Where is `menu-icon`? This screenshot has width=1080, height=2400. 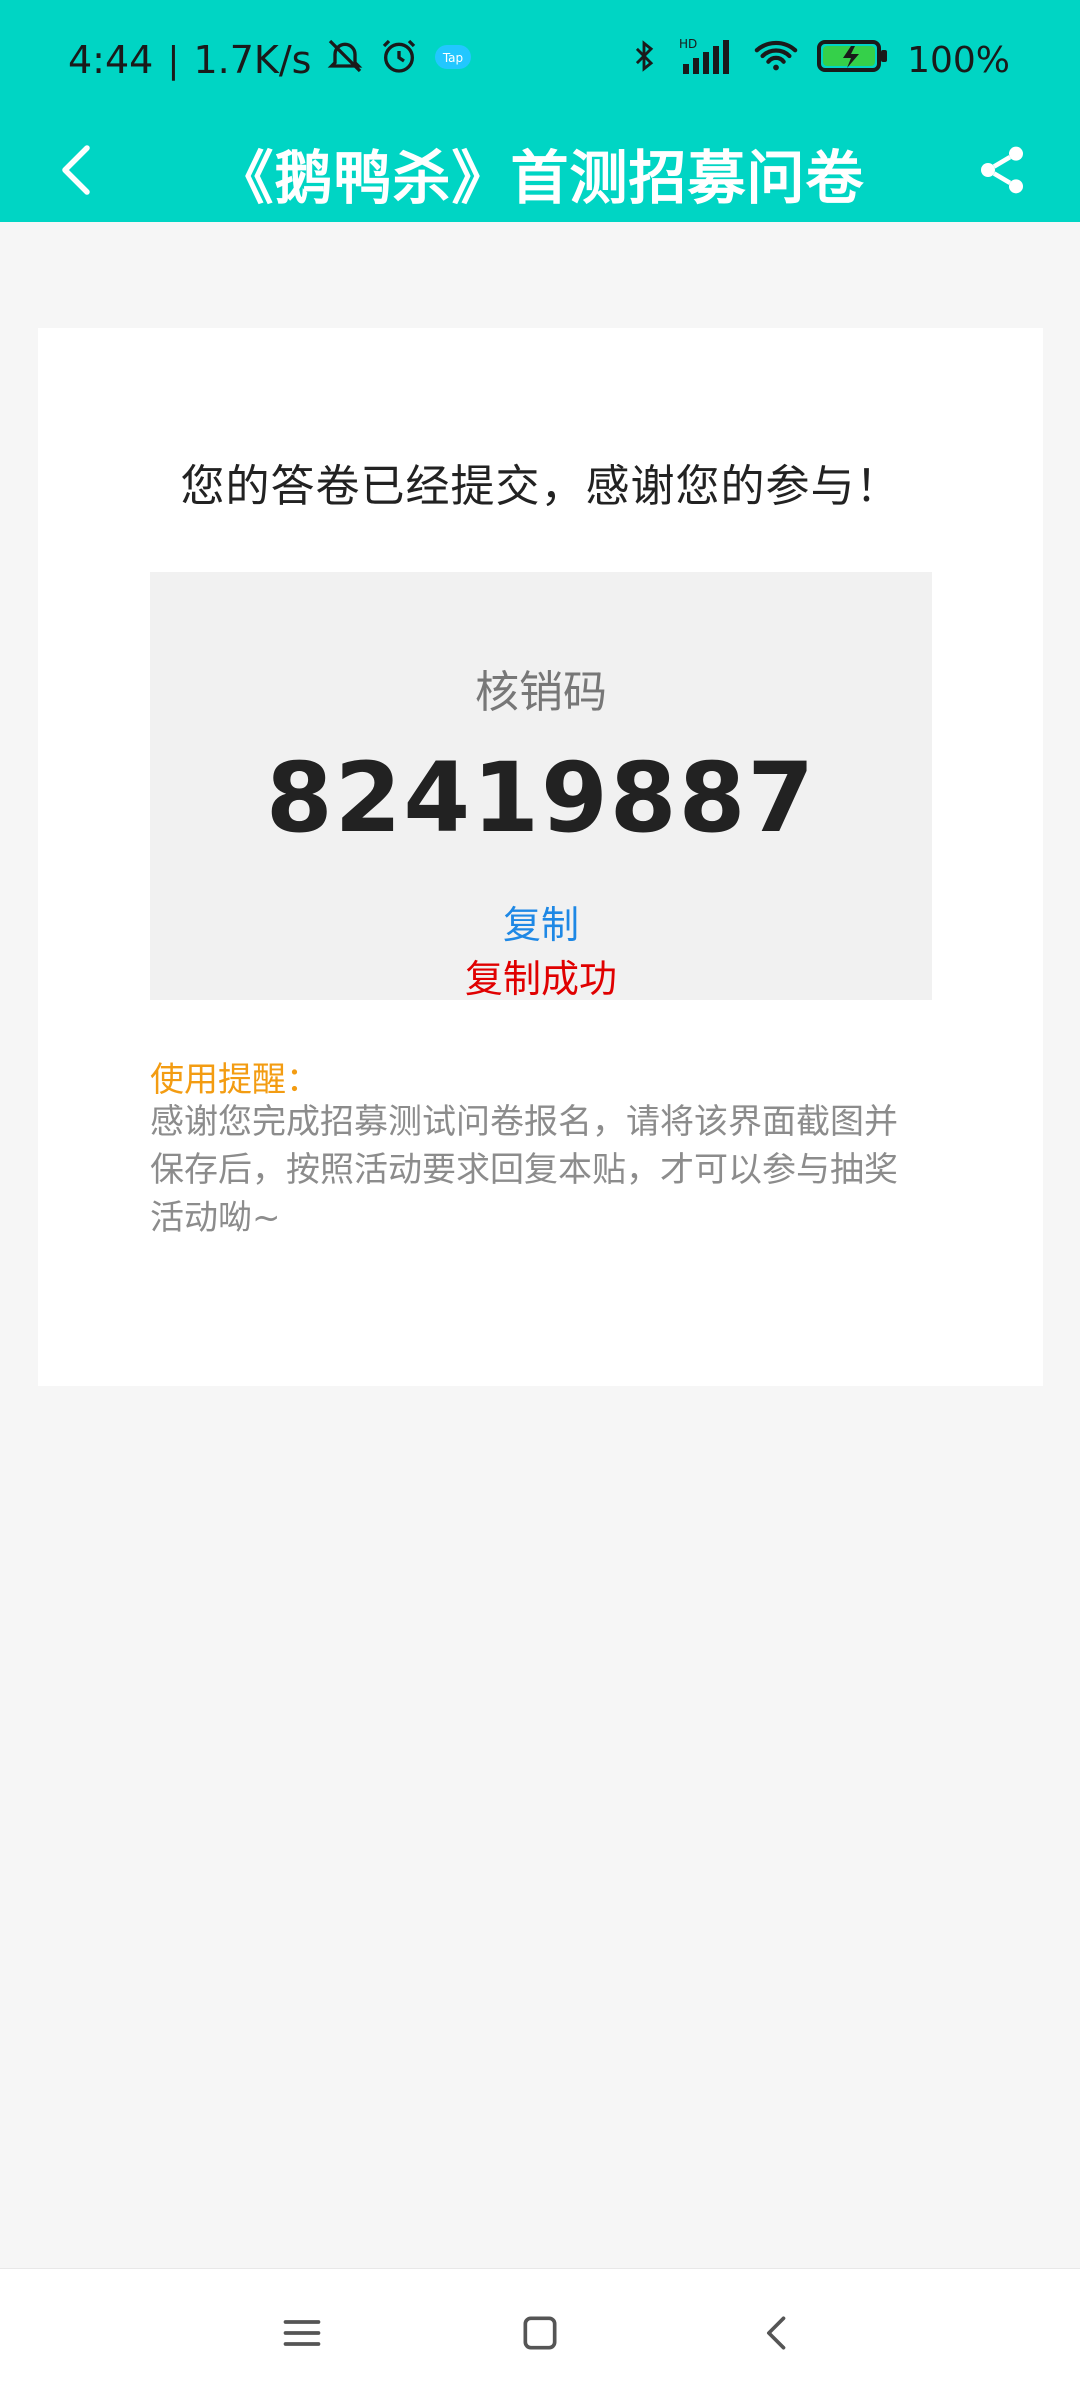 menu-icon is located at coordinates (302, 2335).